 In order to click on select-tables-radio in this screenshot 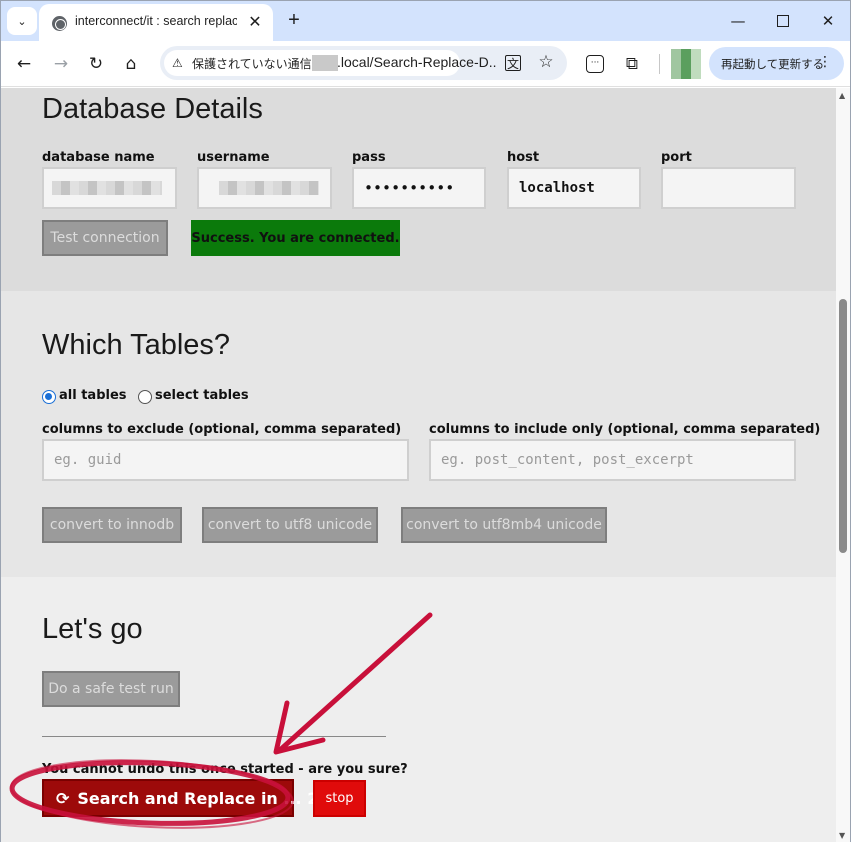, I will do `click(145, 397)`.